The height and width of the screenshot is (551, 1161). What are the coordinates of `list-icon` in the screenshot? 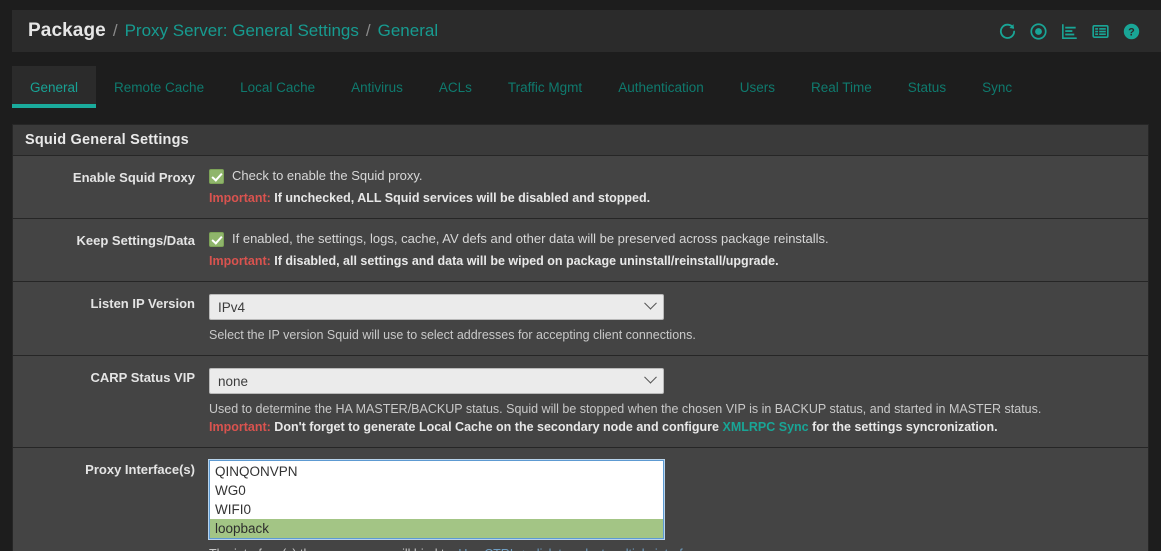 It's located at (1100, 31).